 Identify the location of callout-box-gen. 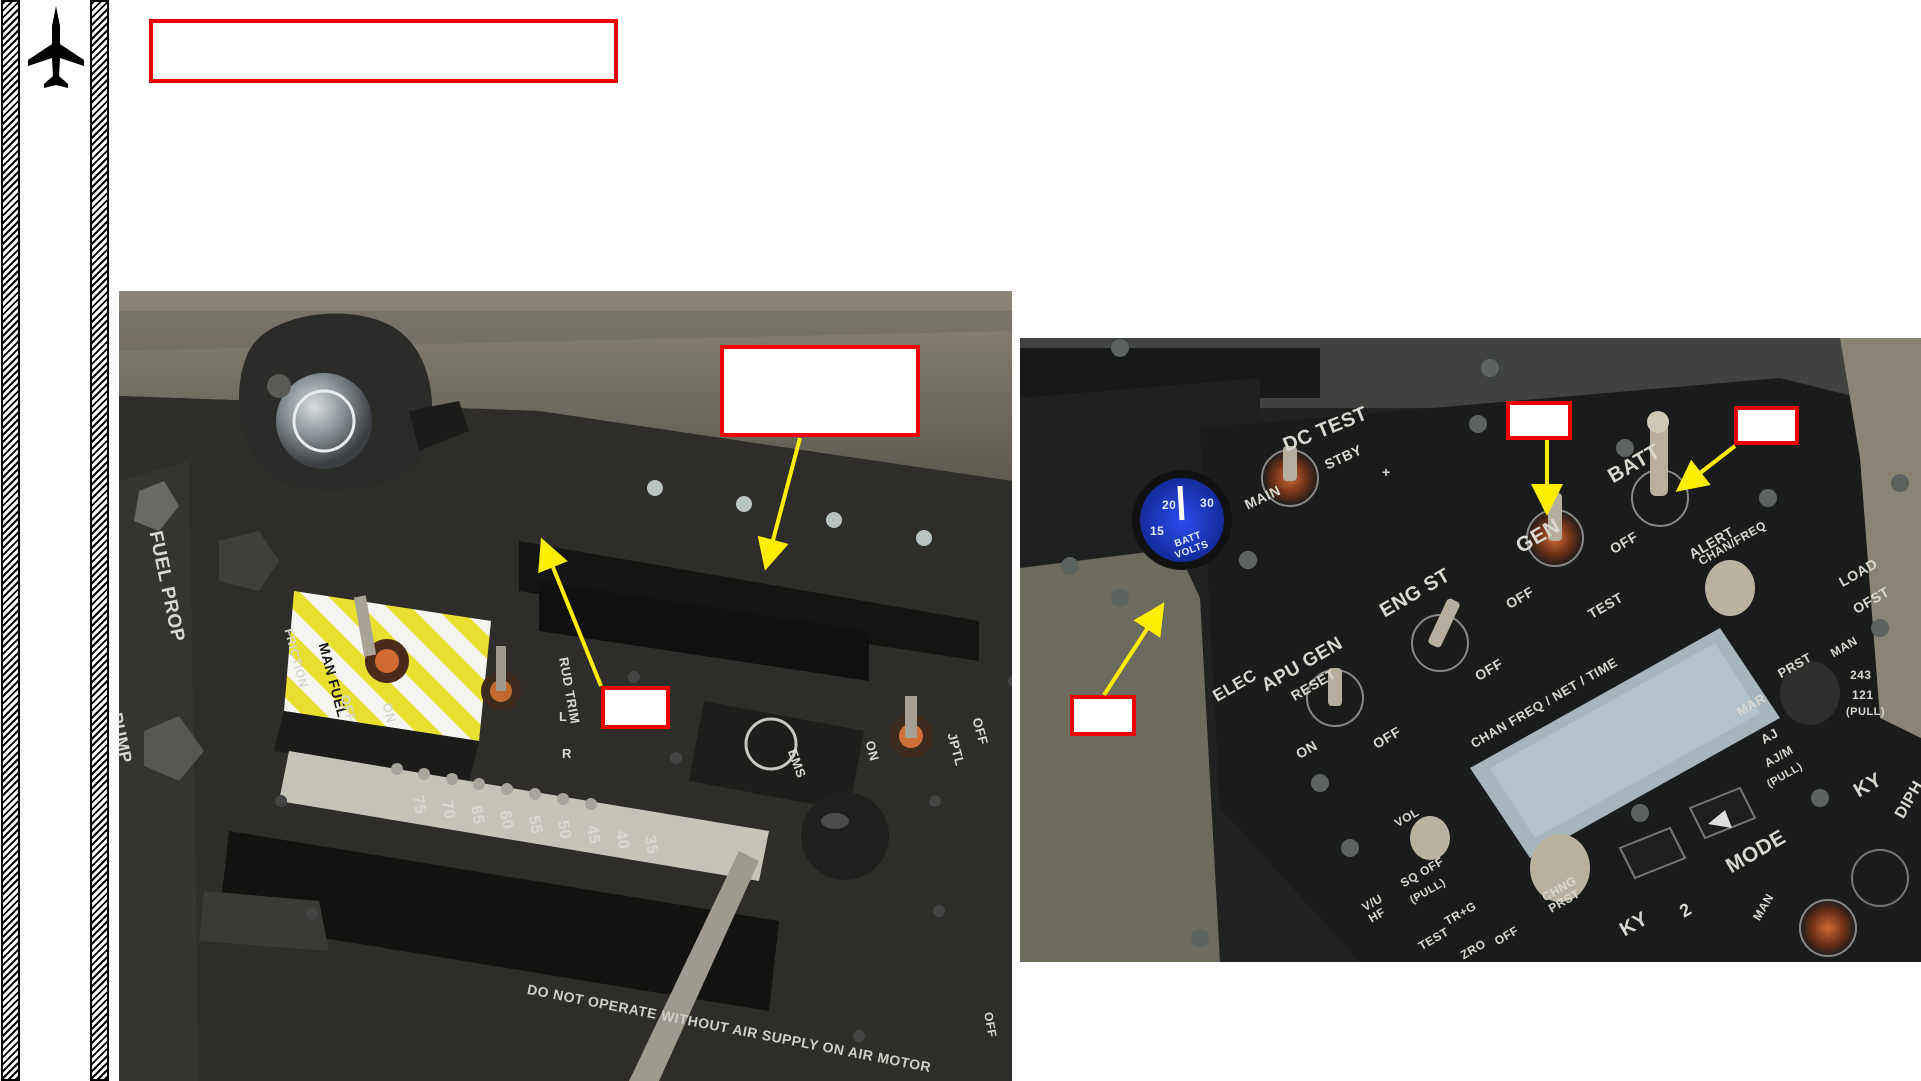
(1539, 420).